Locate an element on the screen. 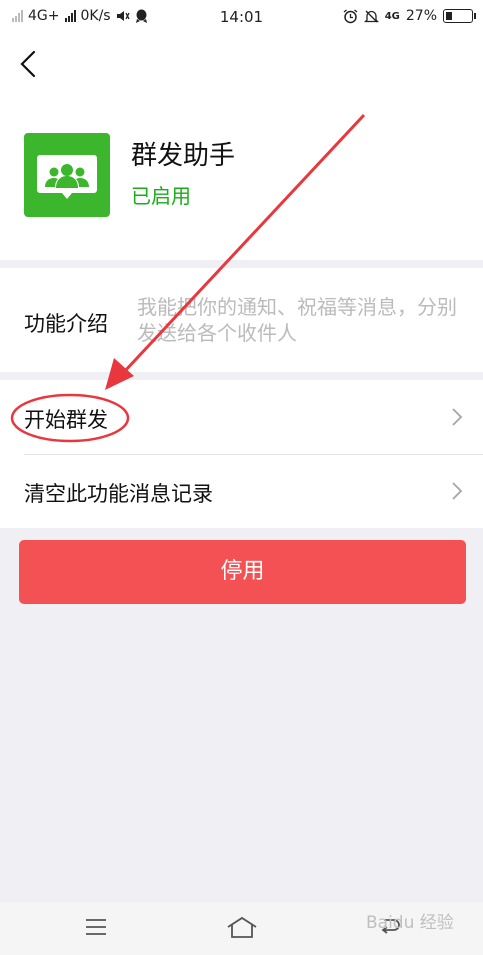 The height and width of the screenshot is (955, 483). network-type-right: 4G is located at coordinates (392, 16).